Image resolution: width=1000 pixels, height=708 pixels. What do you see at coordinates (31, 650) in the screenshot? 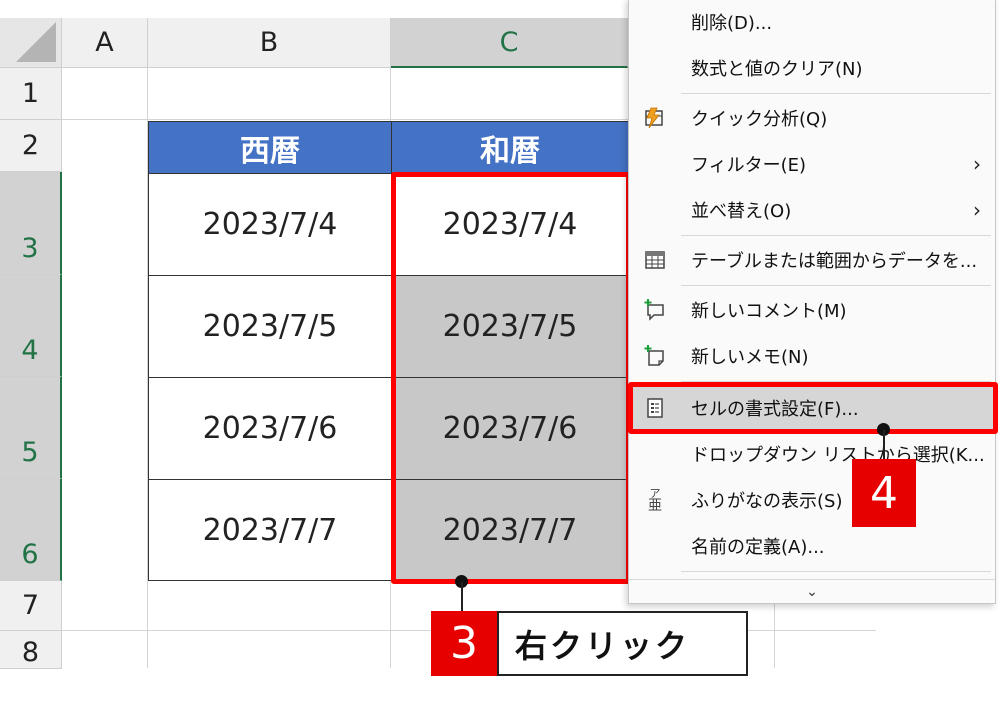
I see `row-header-8: 8` at bounding box center [31, 650].